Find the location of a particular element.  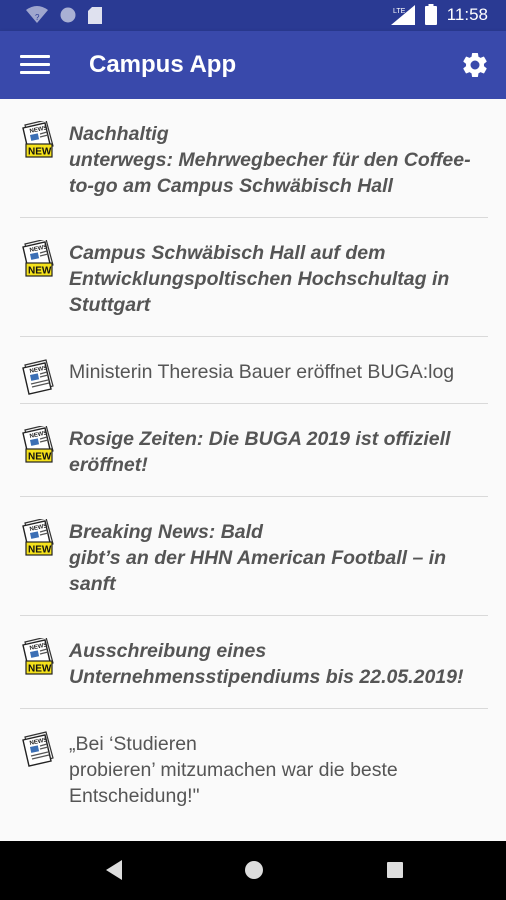

menu-icon is located at coordinates (35, 56).